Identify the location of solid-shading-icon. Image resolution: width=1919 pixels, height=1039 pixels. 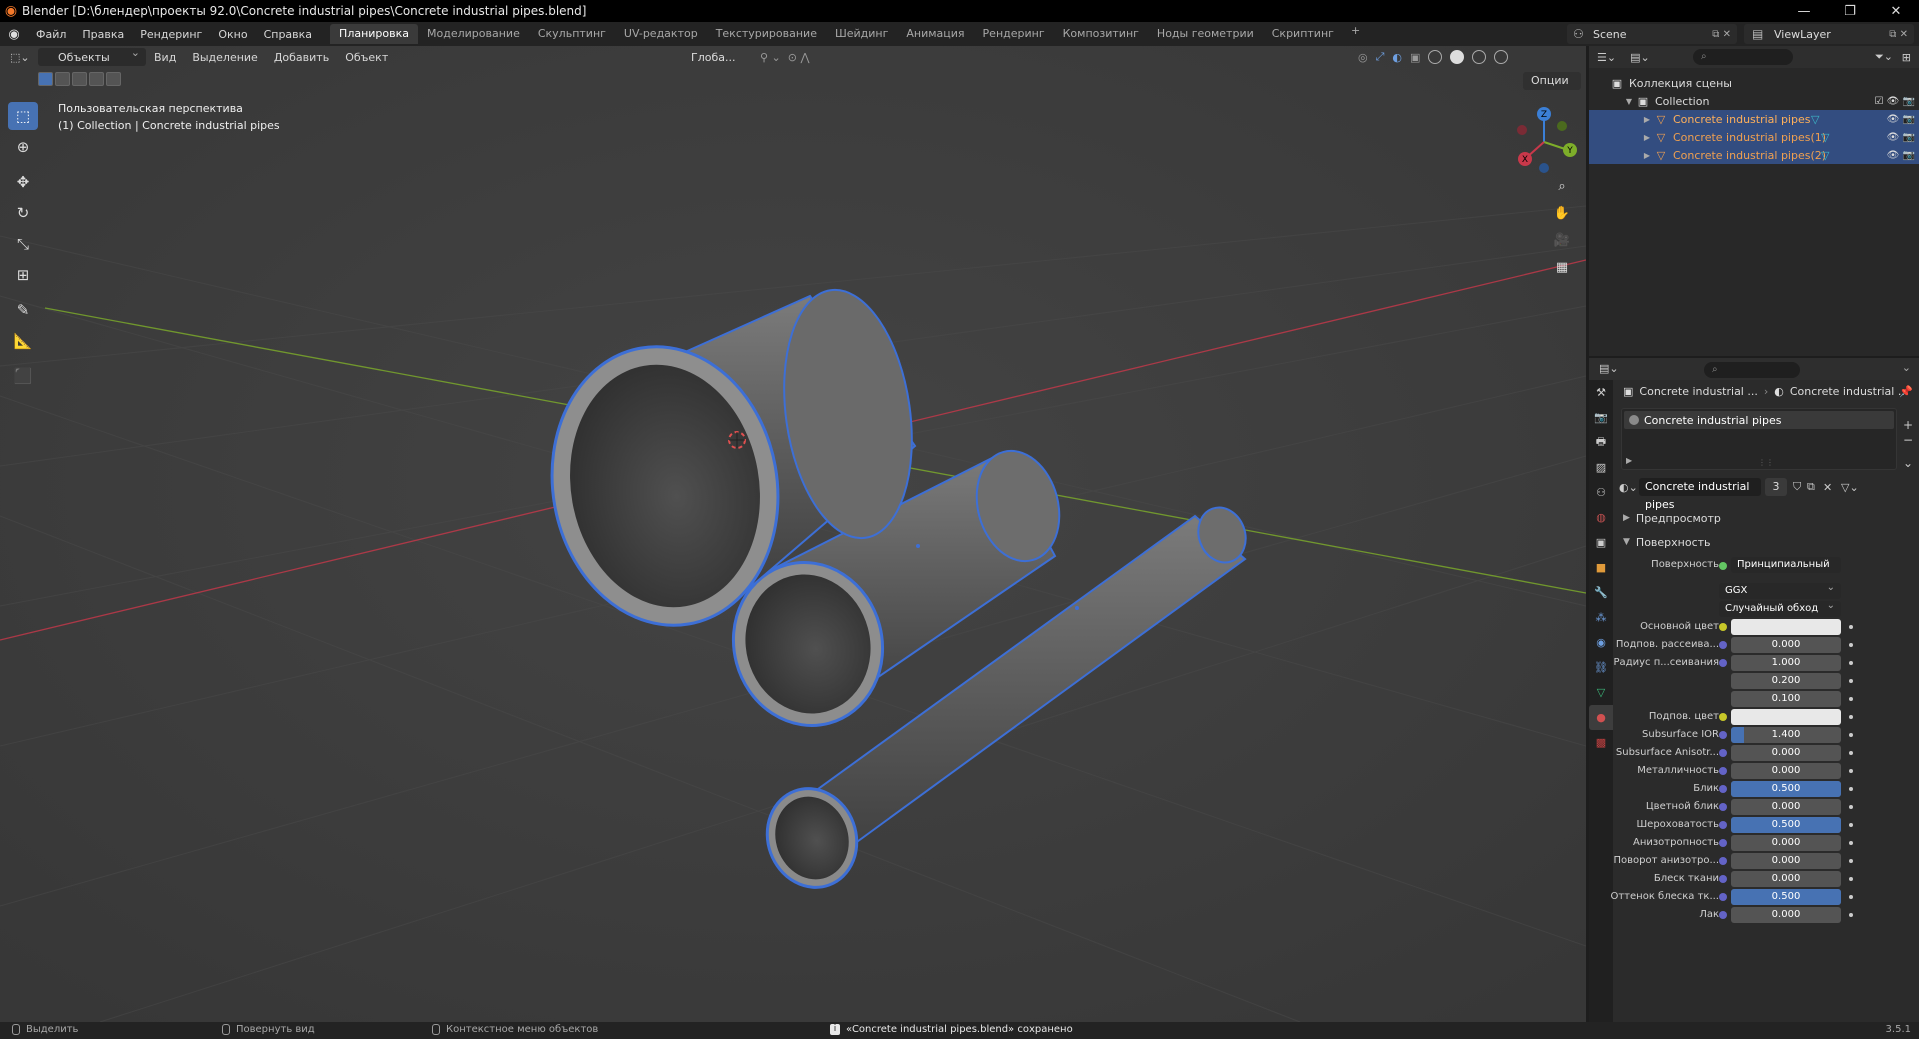
(1457, 57).